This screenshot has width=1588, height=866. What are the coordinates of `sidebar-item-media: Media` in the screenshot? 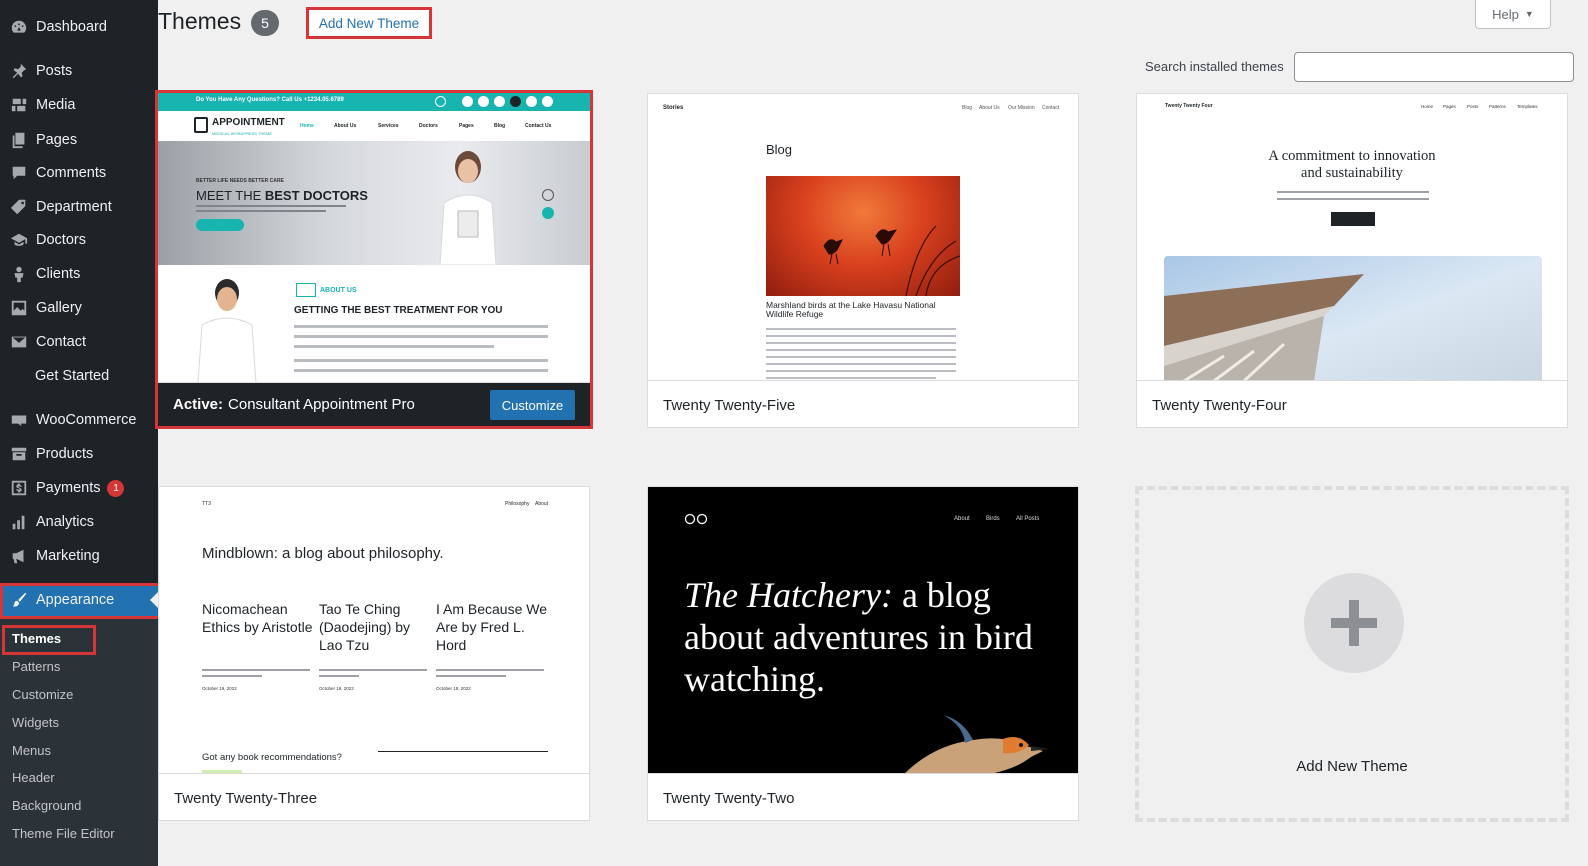 It's located at (79, 105).